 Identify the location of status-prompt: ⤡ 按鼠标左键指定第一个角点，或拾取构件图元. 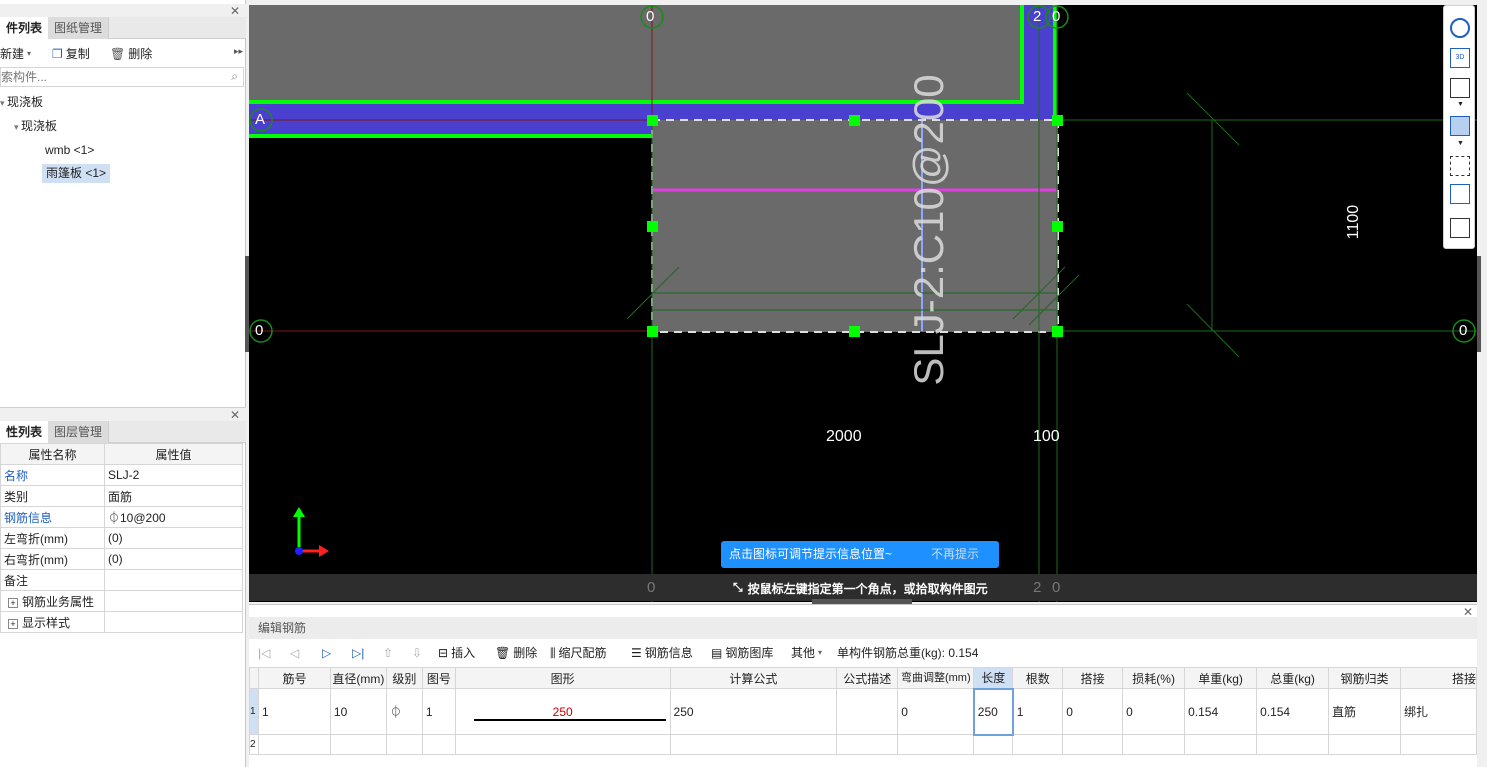
(860, 588).